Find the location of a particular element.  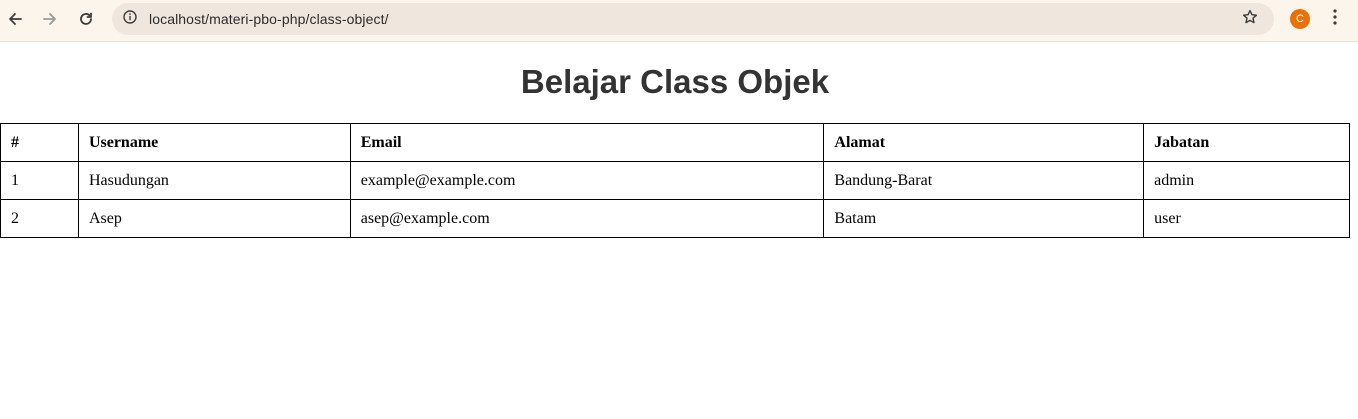

table-row: 2 Asep asep@example.com Batam user is located at coordinates (675, 218).